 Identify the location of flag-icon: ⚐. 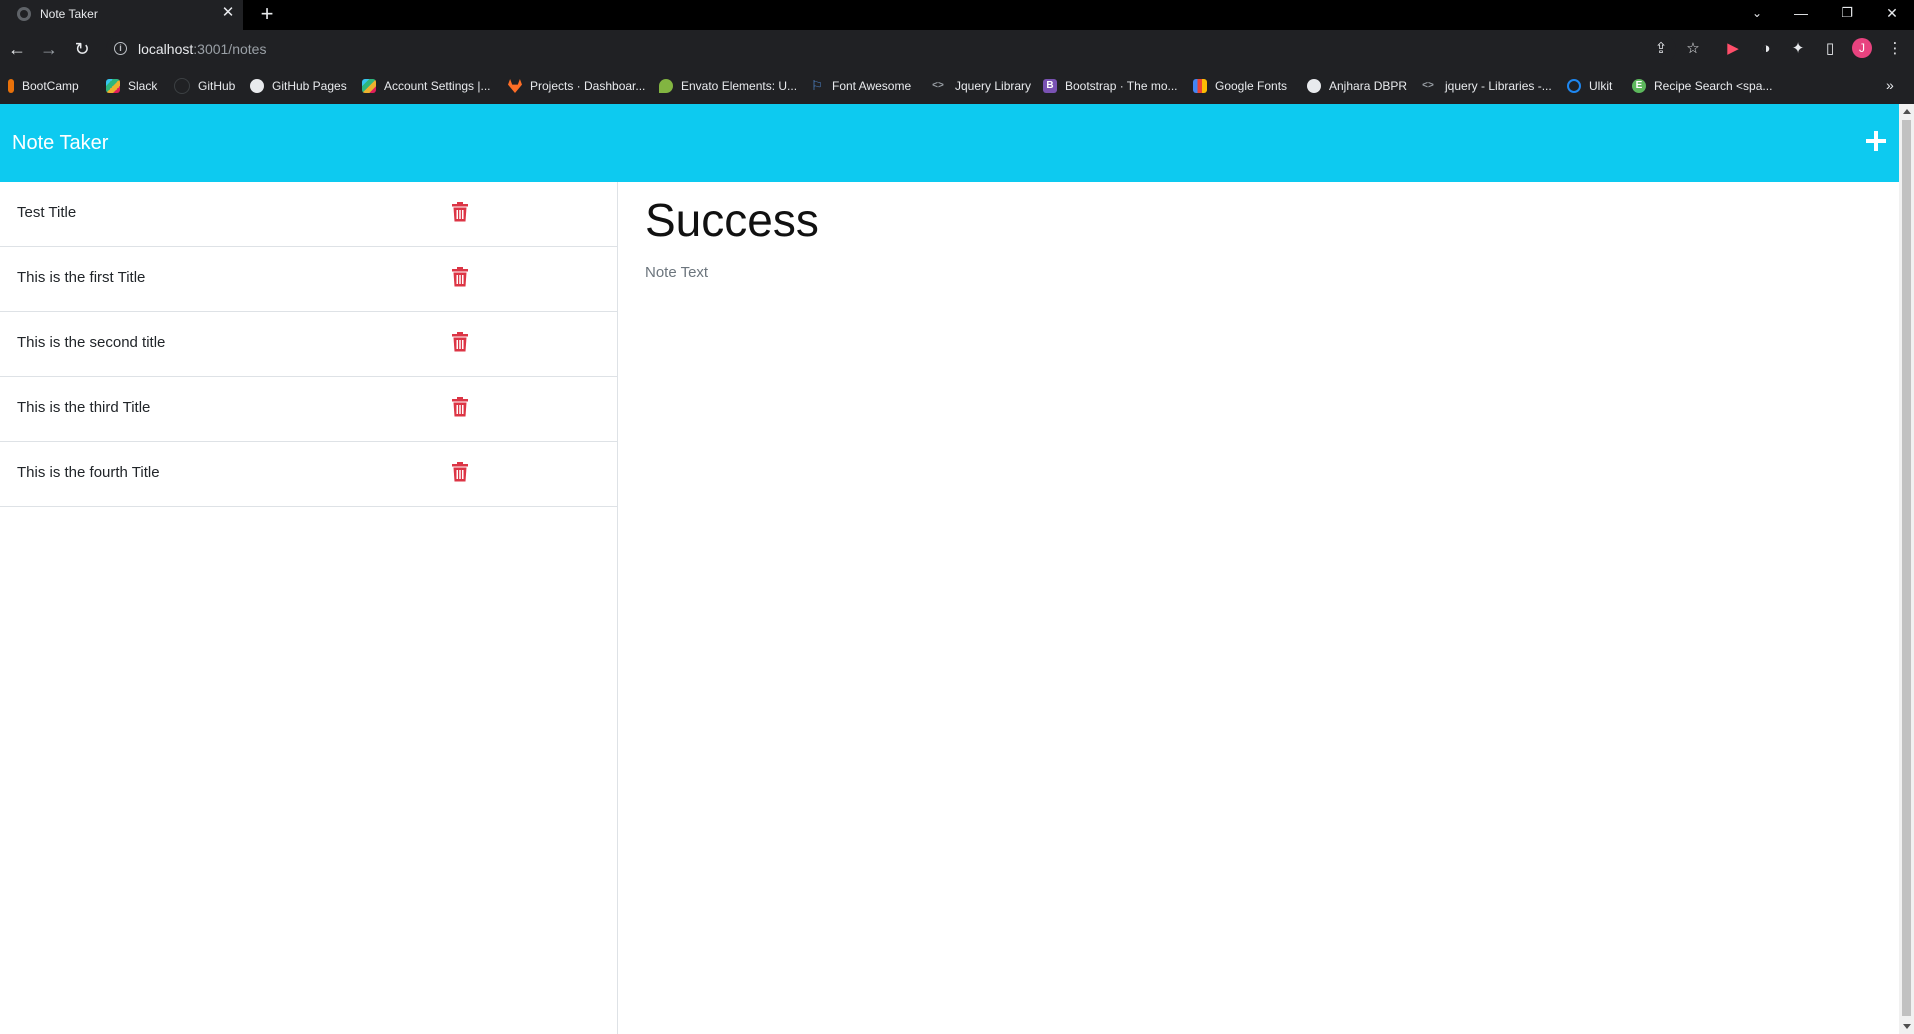
(817, 85).